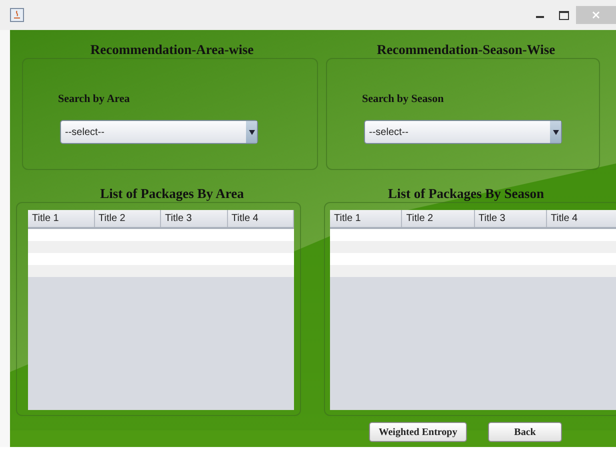  What do you see at coordinates (172, 50) in the screenshot?
I see `section-title: Recommendation-Area-wise` at bounding box center [172, 50].